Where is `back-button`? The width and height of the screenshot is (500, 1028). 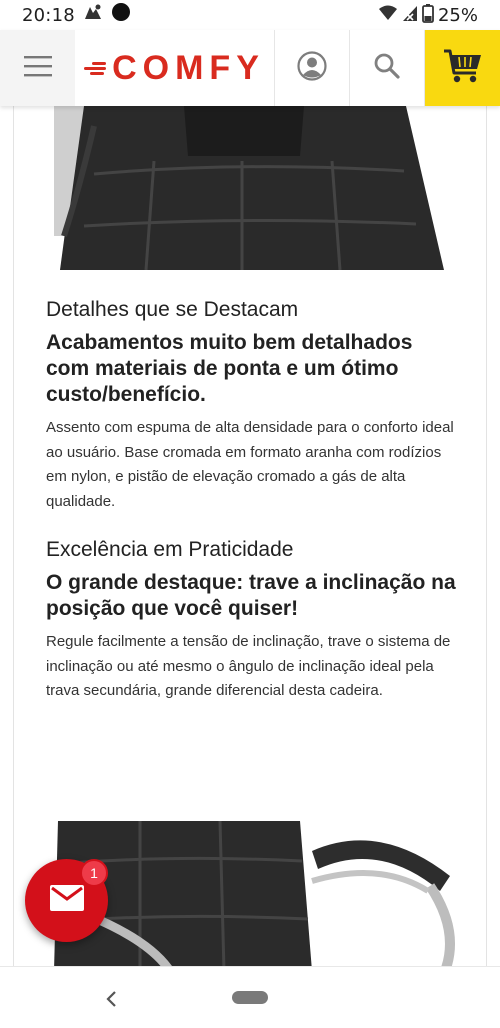
back-button is located at coordinates (111, 998).